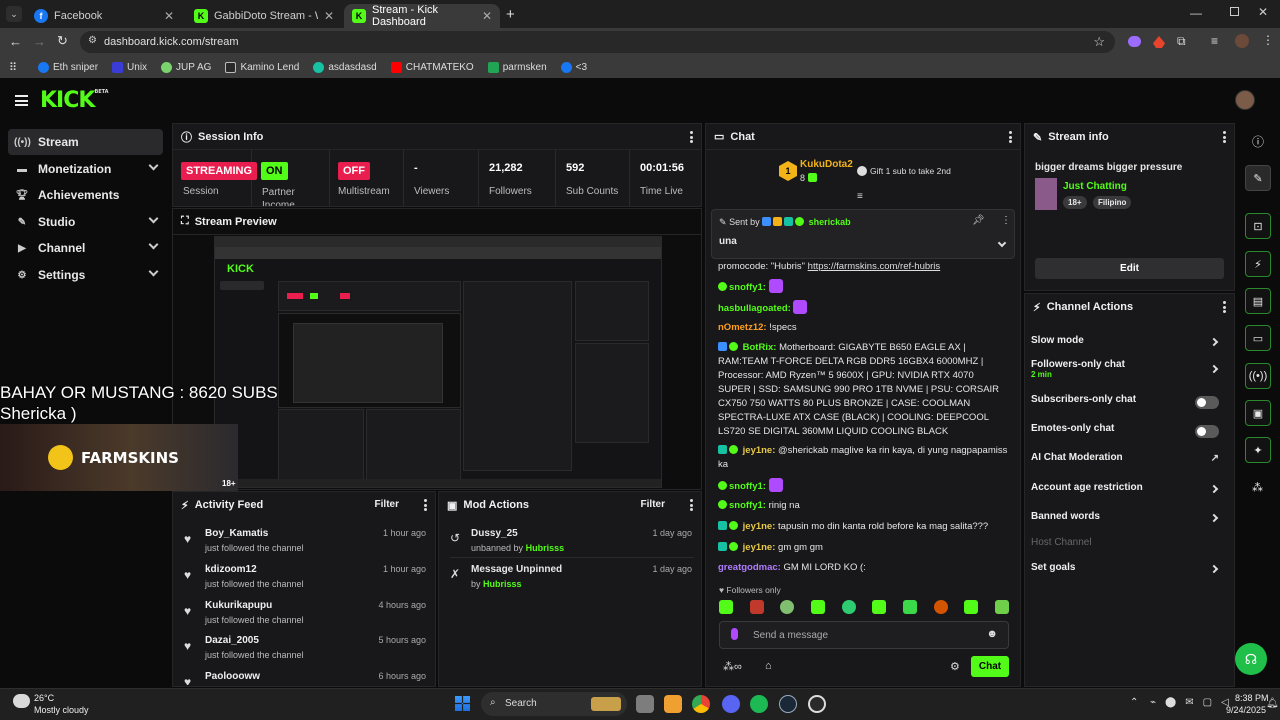  I want to click on preview-video: KICK, so click(438, 362).